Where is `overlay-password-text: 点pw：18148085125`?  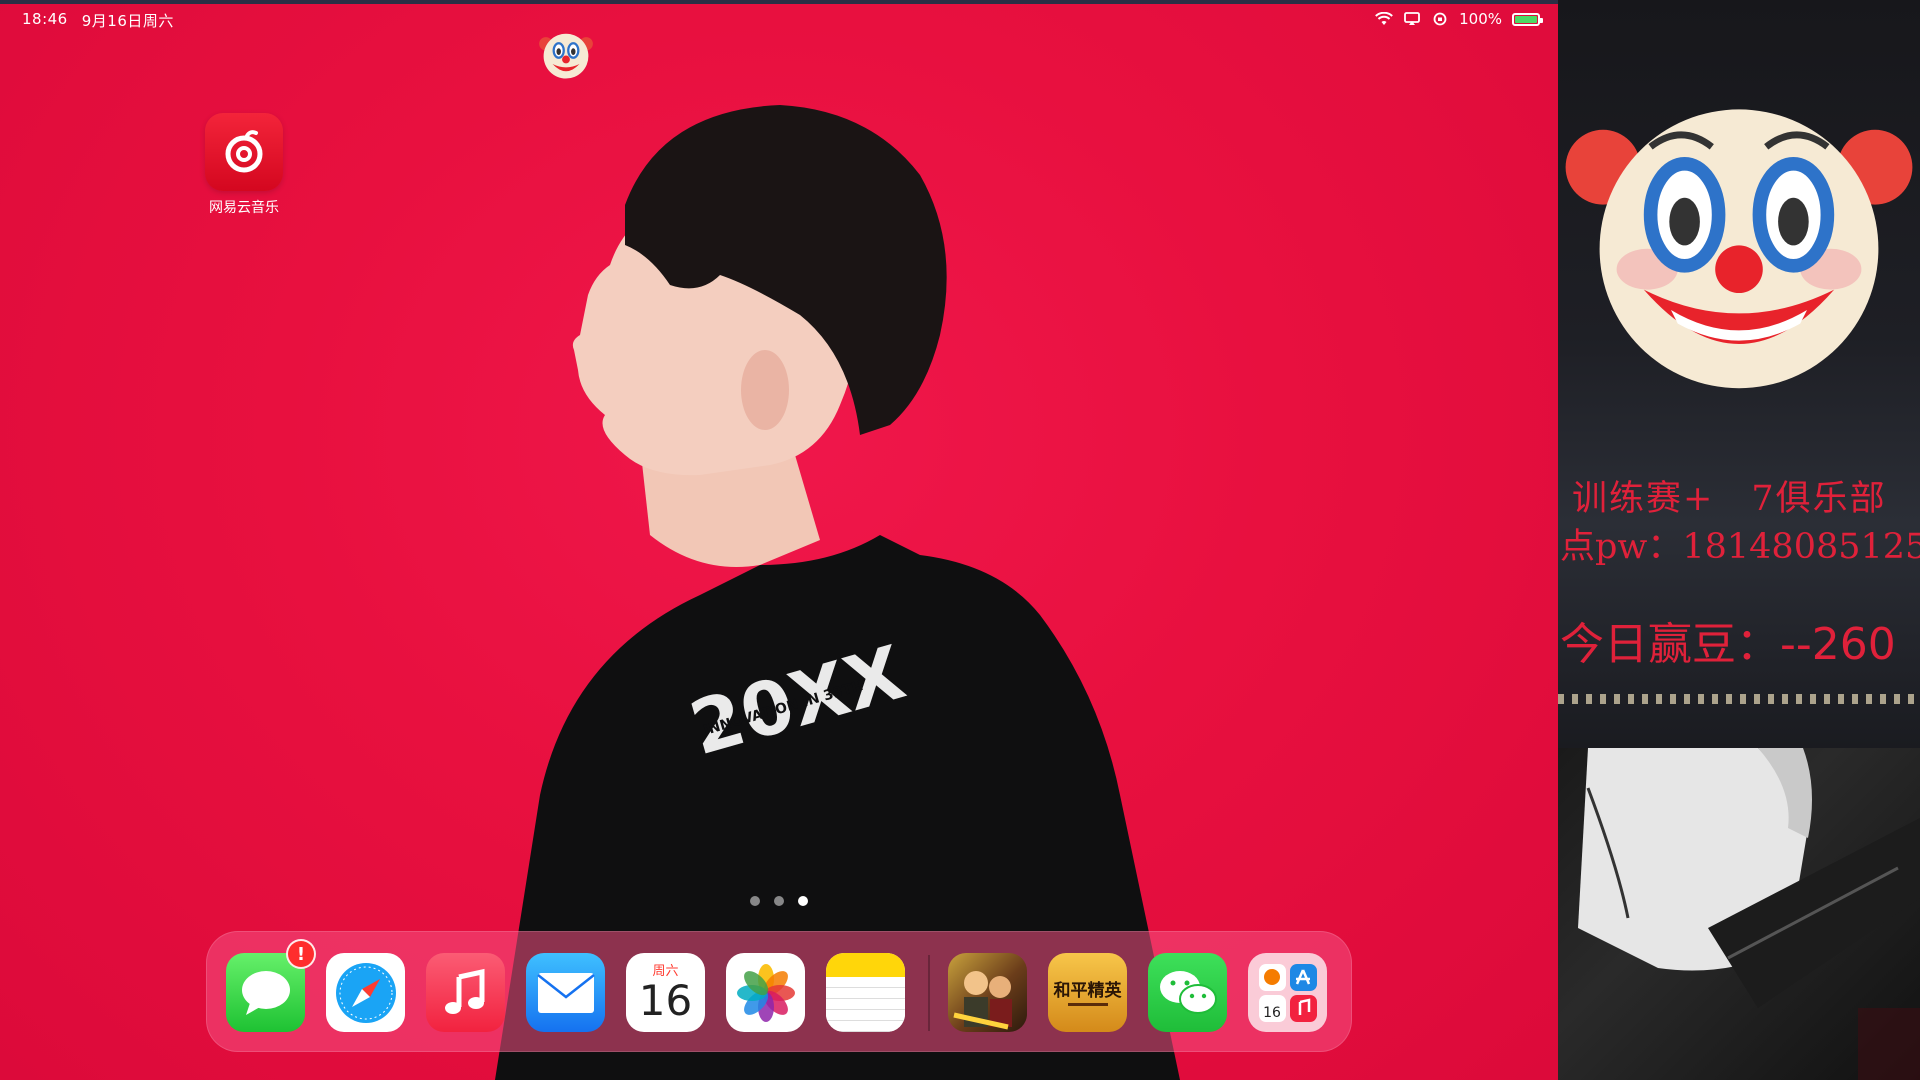 overlay-password-text: 点pw：18148085125 is located at coordinates (1740, 547).